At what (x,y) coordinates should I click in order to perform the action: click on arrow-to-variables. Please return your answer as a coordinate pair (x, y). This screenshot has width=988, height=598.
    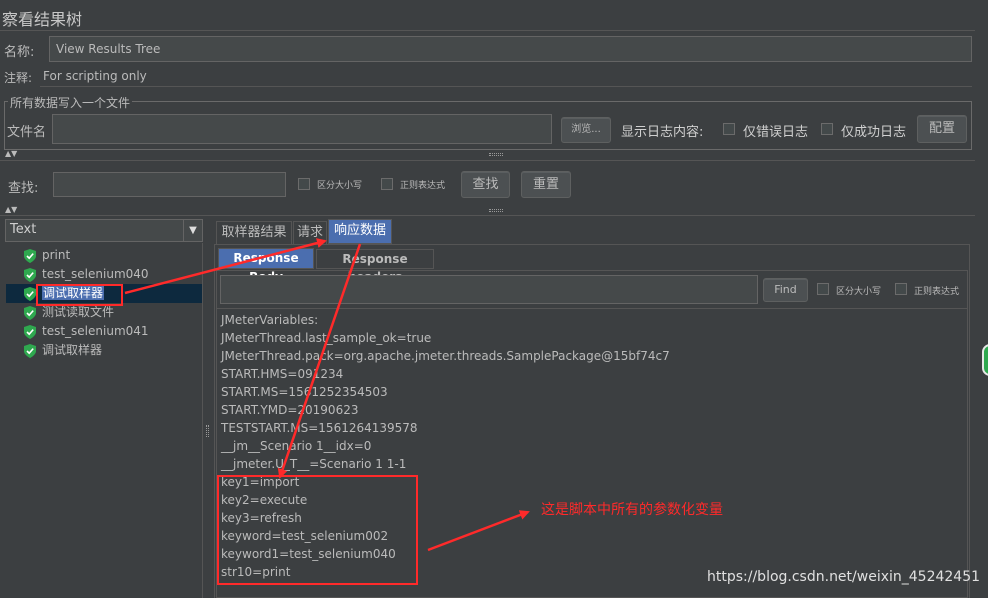
    Looking at the image, I should click on (319, 361).